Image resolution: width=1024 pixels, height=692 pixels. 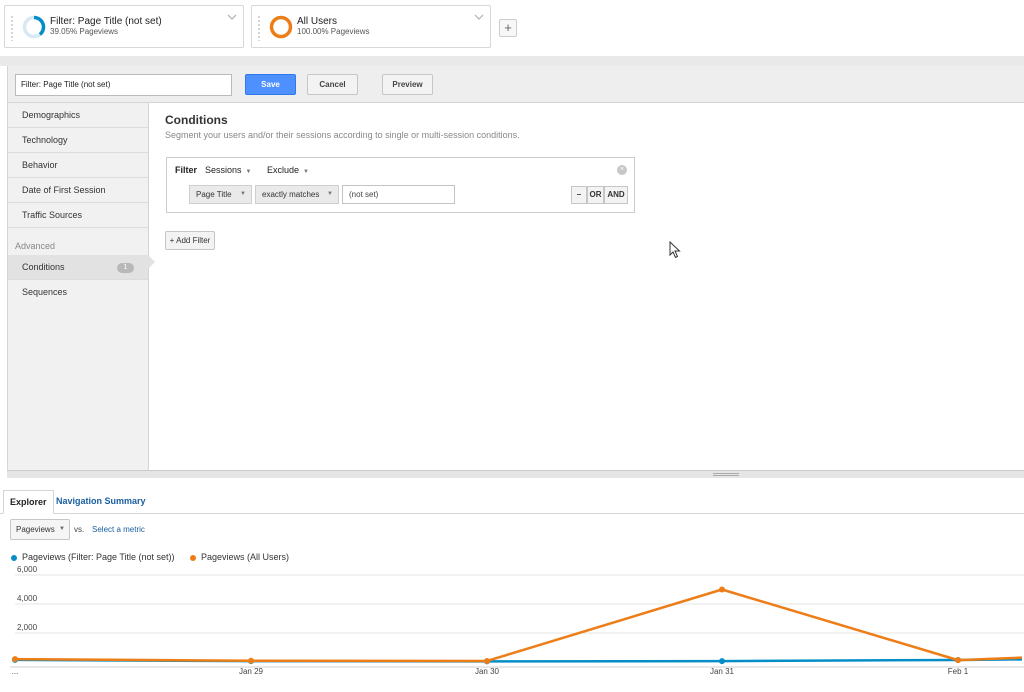 What do you see at coordinates (78, 165) in the screenshot?
I see `sidebar-item-behavior: Behavior` at bounding box center [78, 165].